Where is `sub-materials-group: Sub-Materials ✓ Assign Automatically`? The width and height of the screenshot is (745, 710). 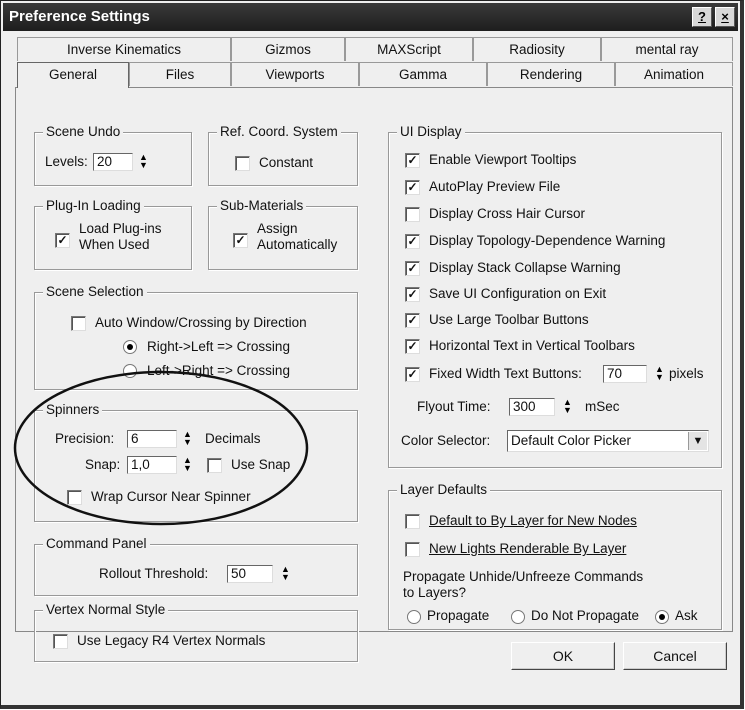
sub-materials-group: Sub-Materials ✓ Assign Automatically is located at coordinates (283, 234).